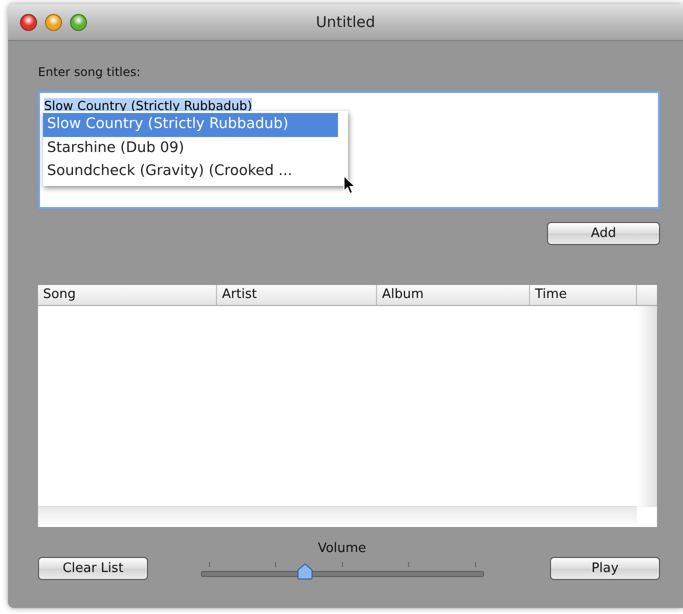  I want to click on volume-slider, so click(342, 571).